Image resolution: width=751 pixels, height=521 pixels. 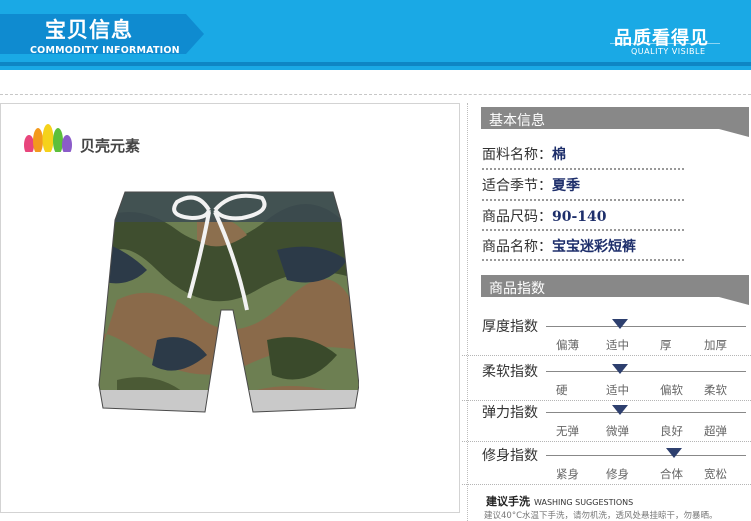 I want to click on index-option: 紧身, so click(x=567, y=474).